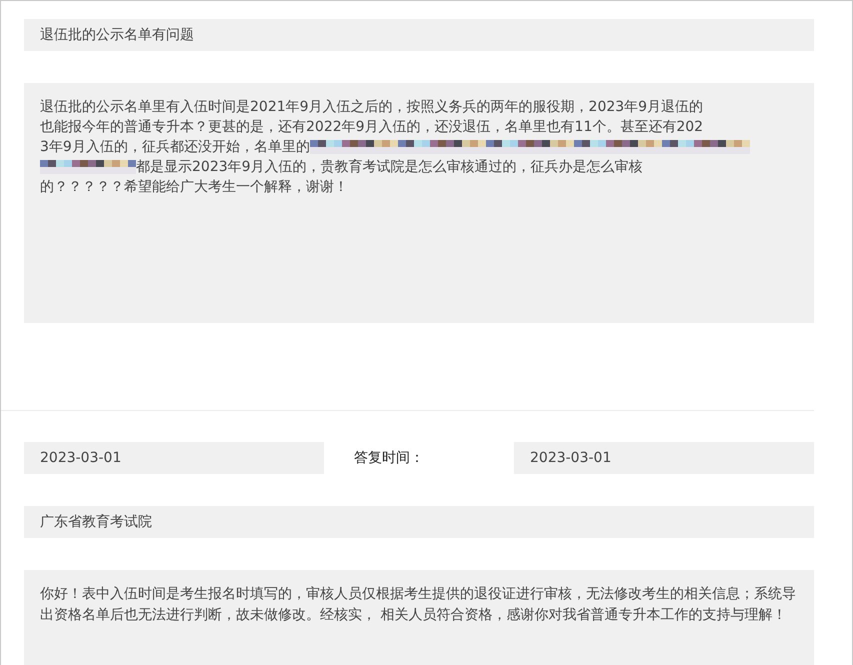 The width and height of the screenshot is (853, 665). I want to click on reply-date: 2023-03-01, so click(664, 458).